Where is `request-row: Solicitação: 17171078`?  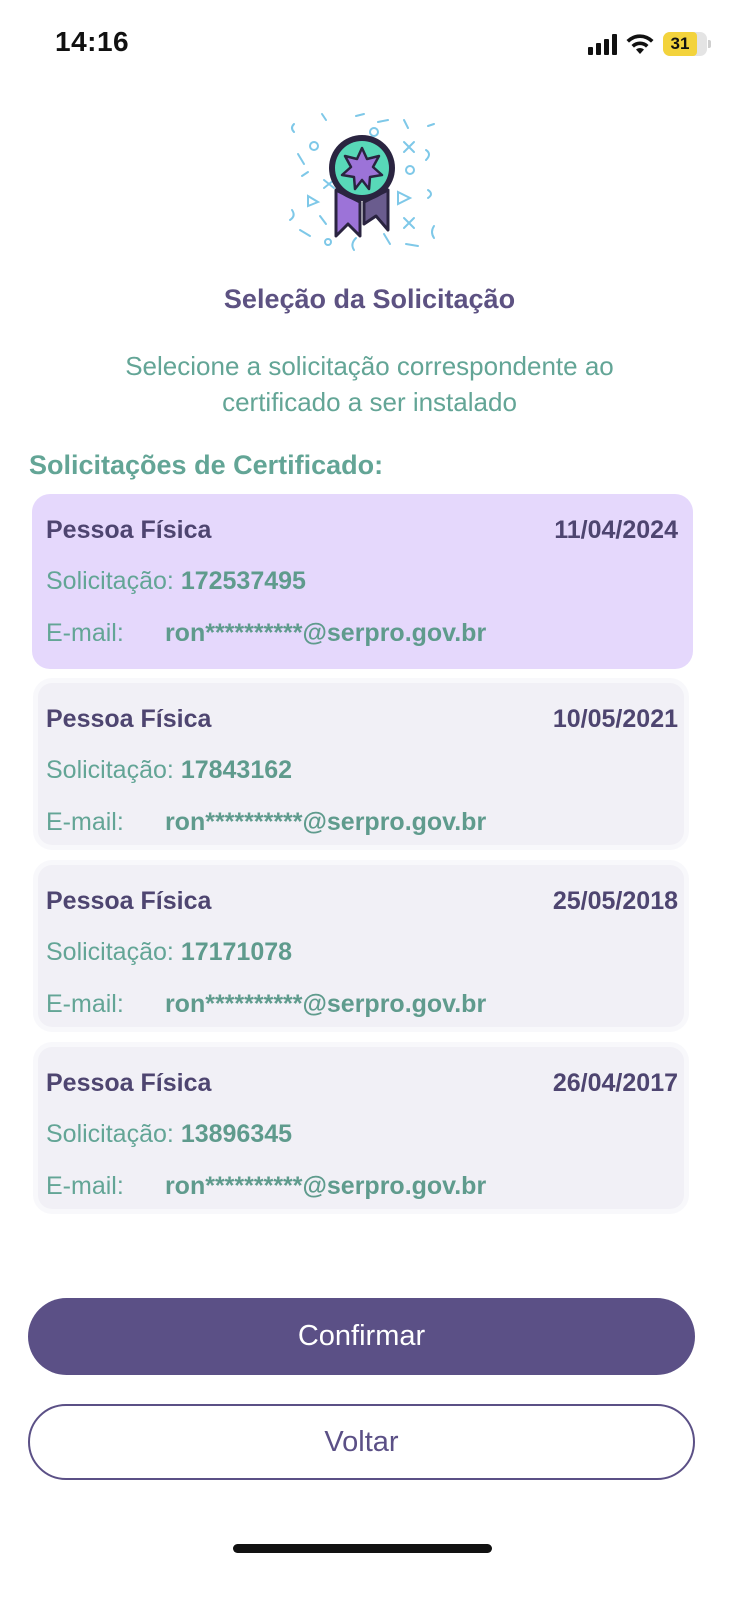
request-row: Solicitação: 17171078 is located at coordinates (169, 952).